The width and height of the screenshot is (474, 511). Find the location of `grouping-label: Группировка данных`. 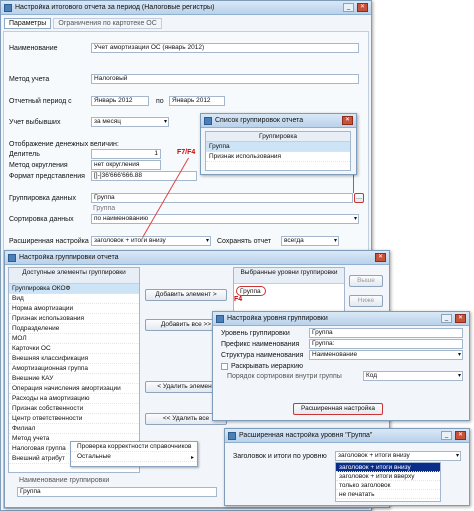

grouping-label: Группировка данных is located at coordinates (43, 198).